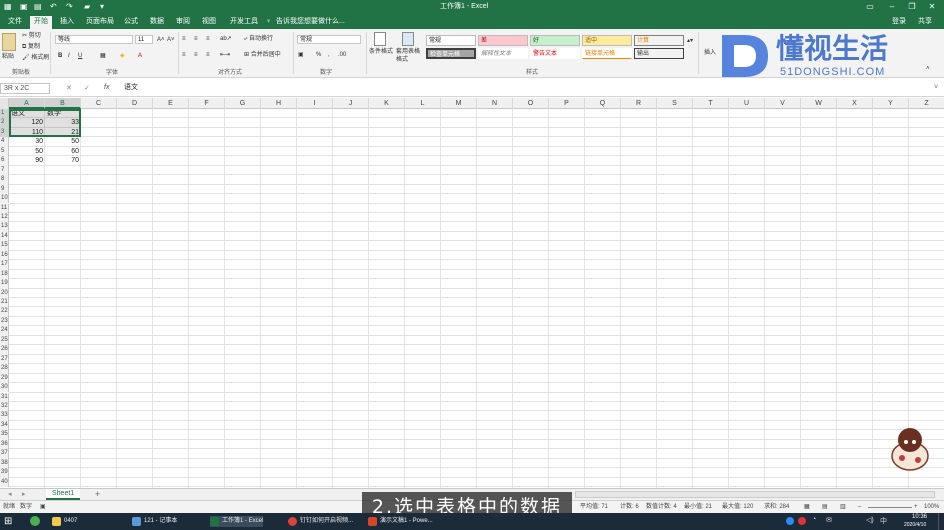 This screenshot has width=944, height=530. What do you see at coordinates (747, 103) in the screenshot?
I see `column-header-u: U` at bounding box center [747, 103].